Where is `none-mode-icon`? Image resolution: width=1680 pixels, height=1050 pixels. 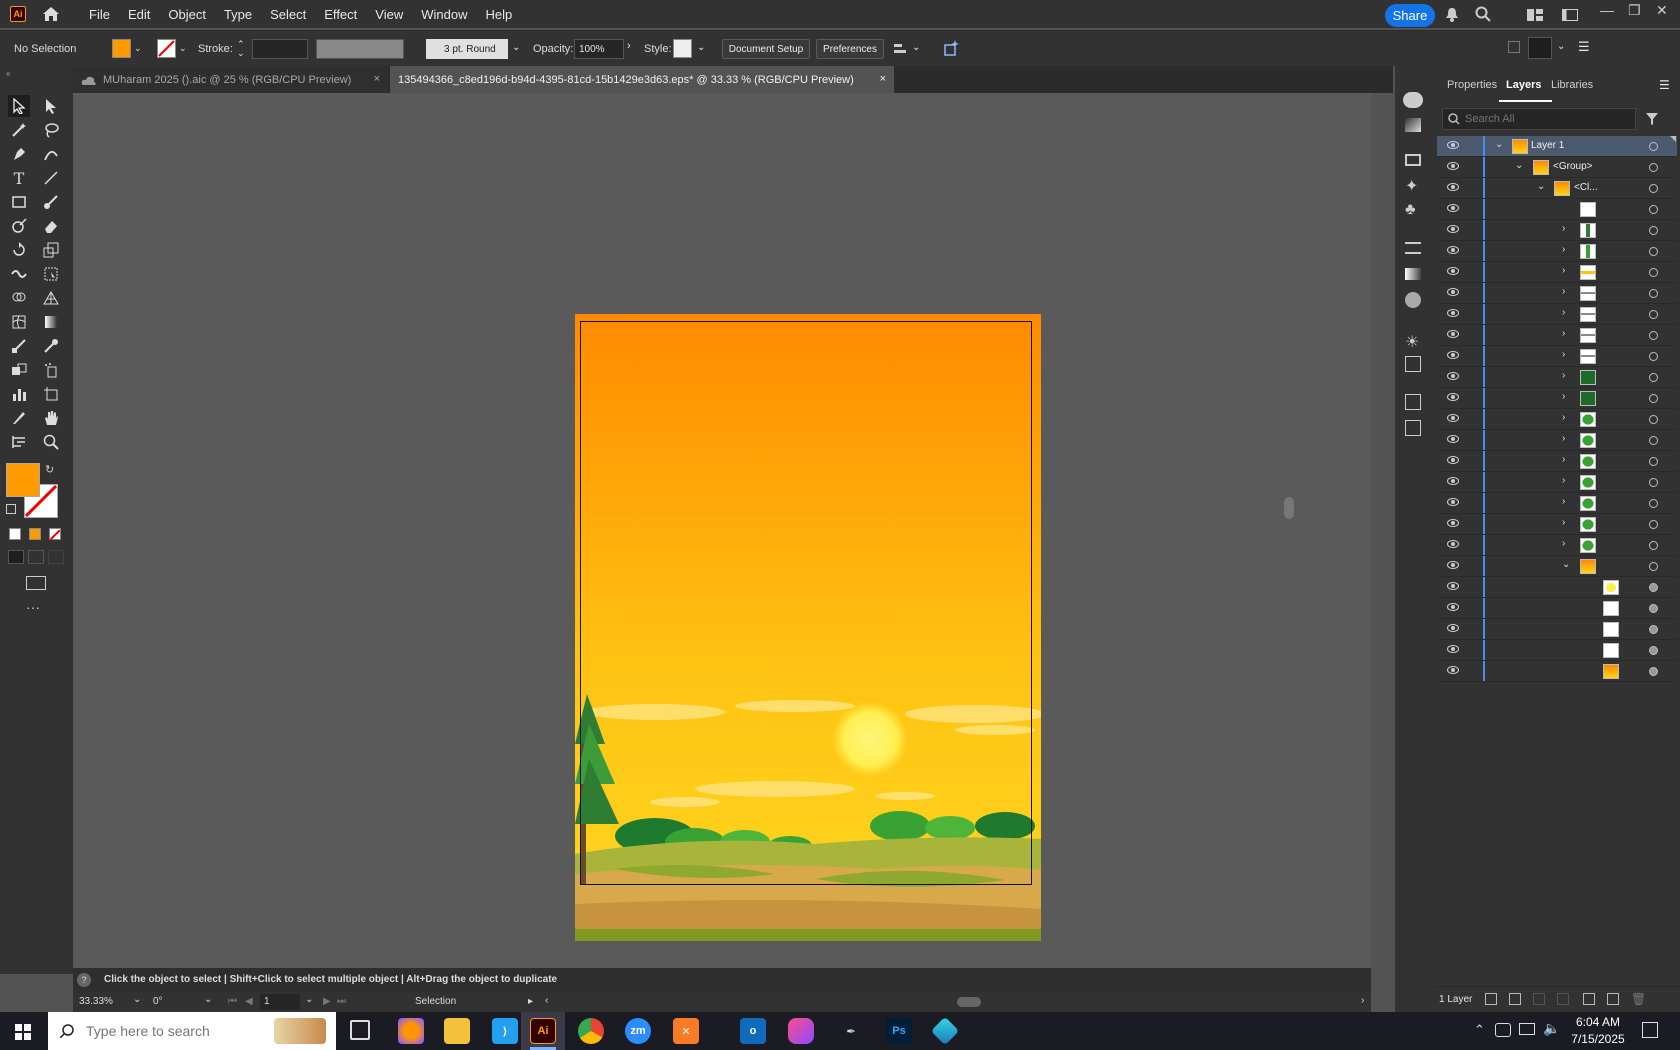
none-mode-icon is located at coordinates (55, 534).